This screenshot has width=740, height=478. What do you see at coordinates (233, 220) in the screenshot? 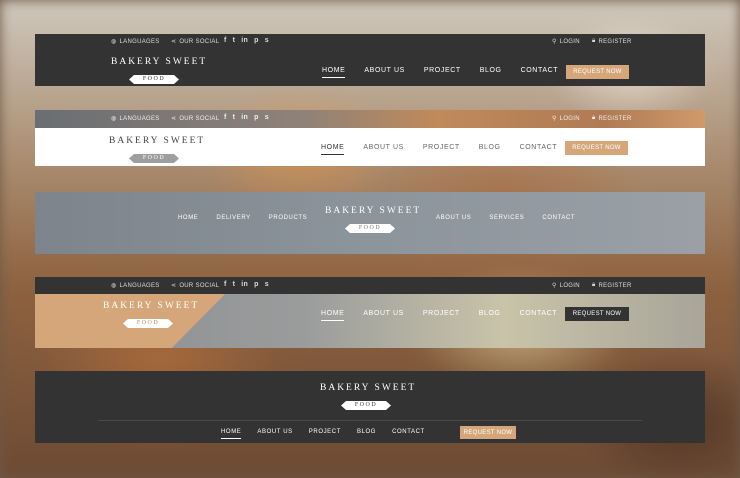
I see `nav-delivery: DELIVERY` at bounding box center [233, 220].